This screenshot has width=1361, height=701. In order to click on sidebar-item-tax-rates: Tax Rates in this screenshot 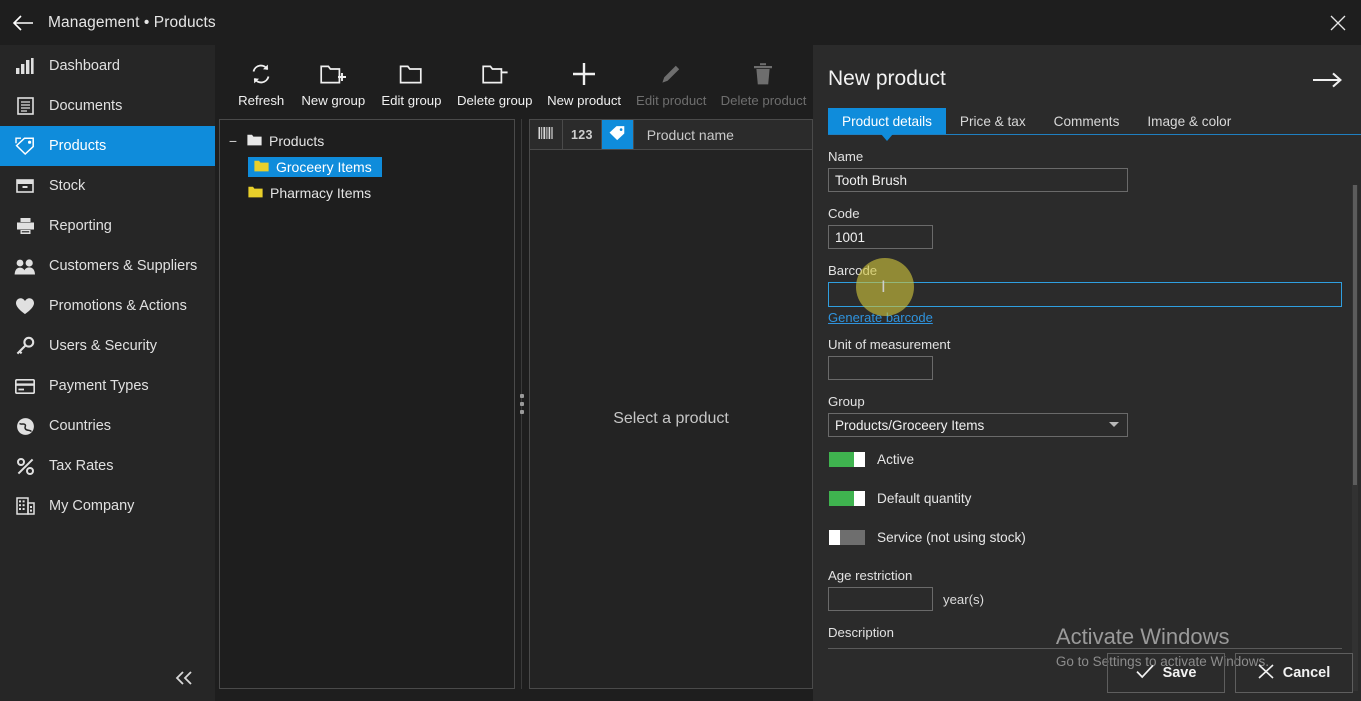, I will do `click(107, 466)`.